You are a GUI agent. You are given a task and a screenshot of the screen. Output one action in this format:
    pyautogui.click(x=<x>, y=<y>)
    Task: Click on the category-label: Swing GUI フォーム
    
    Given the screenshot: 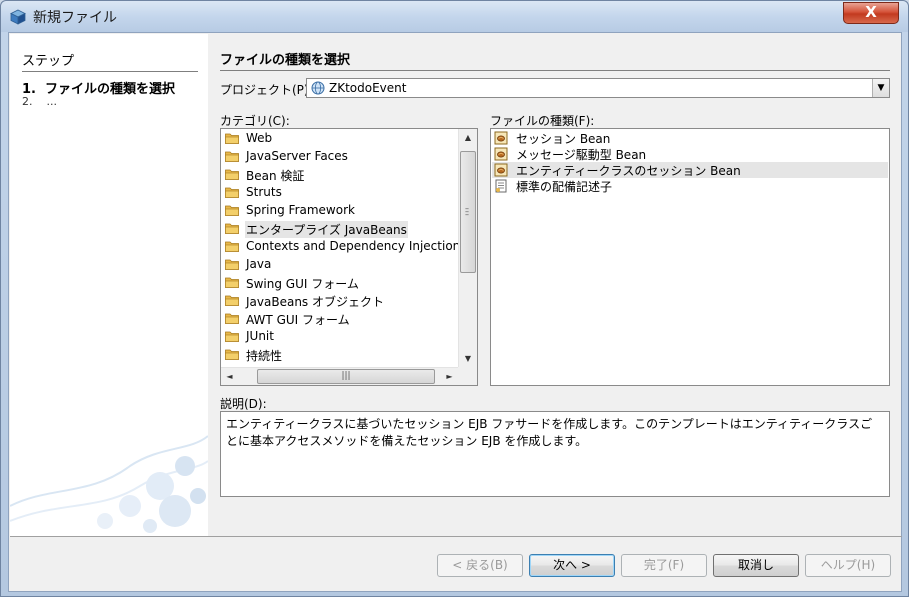 What is the action you would take?
    pyautogui.click(x=302, y=284)
    